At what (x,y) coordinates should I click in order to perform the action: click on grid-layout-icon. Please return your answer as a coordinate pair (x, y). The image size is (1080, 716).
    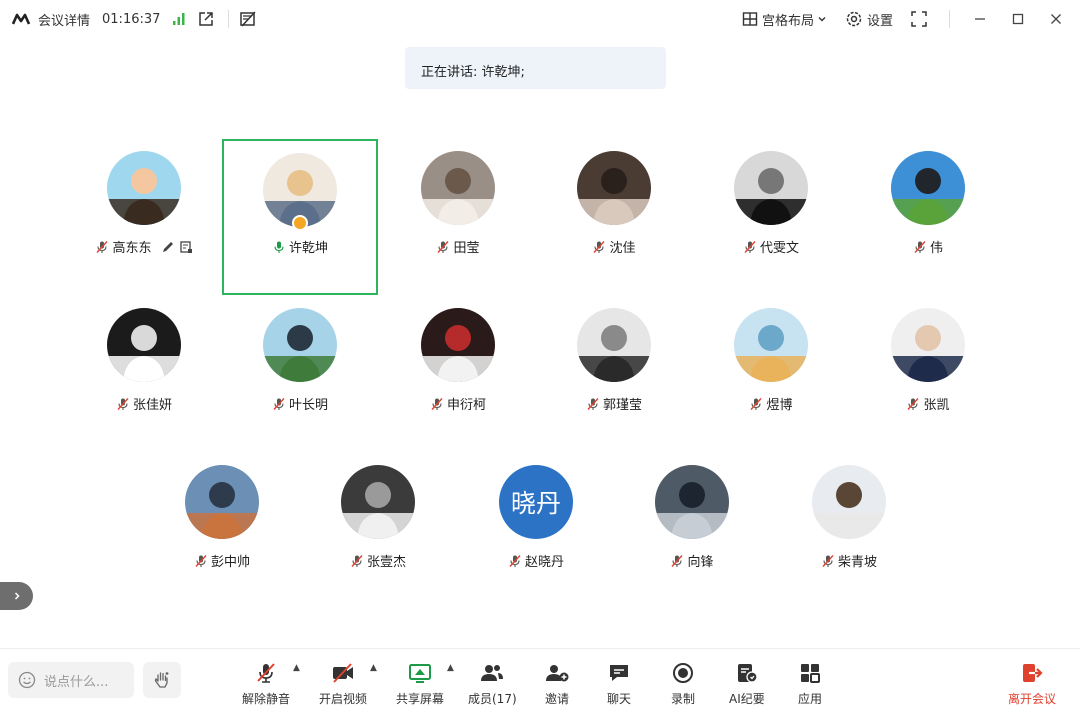
    Looking at the image, I should click on (750, 19).